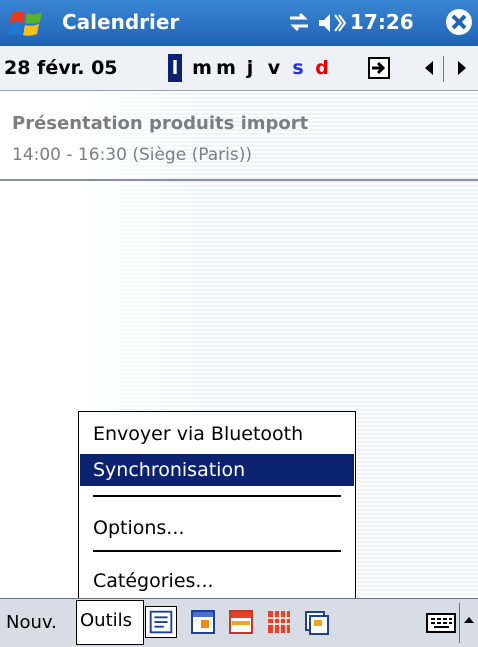 This screenshot has width=478, height=647. I want to click on speaker-icon, so click(332, 23).